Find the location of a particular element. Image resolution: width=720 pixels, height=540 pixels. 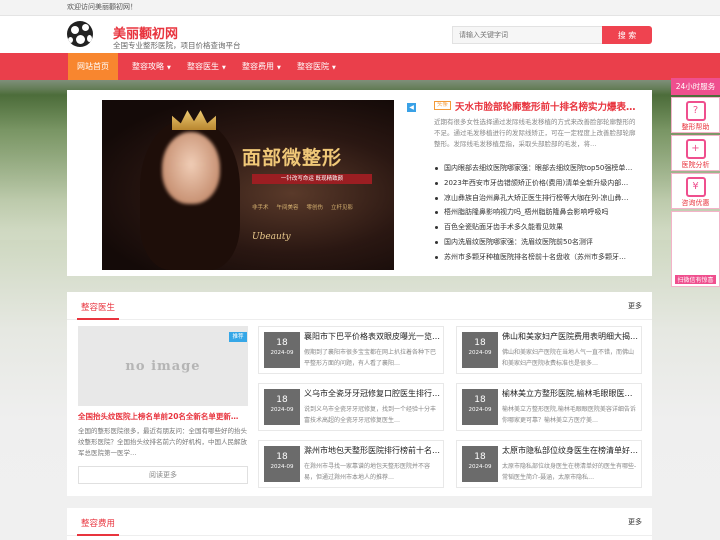

list-item: 梧州脂肪隆鼻影响视力吗_梧州脂肪隆鼻会影响呼吸吗 is located at coordinates (538, 212).